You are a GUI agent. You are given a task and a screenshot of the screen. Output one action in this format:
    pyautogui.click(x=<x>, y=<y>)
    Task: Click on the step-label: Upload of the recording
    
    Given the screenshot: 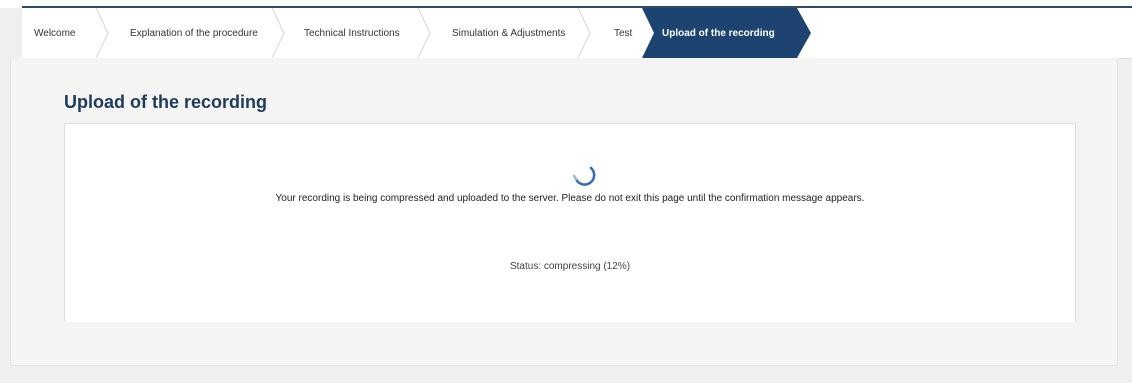 What is the action you would take?
    pyautogui.click(x=718, y=33)
    